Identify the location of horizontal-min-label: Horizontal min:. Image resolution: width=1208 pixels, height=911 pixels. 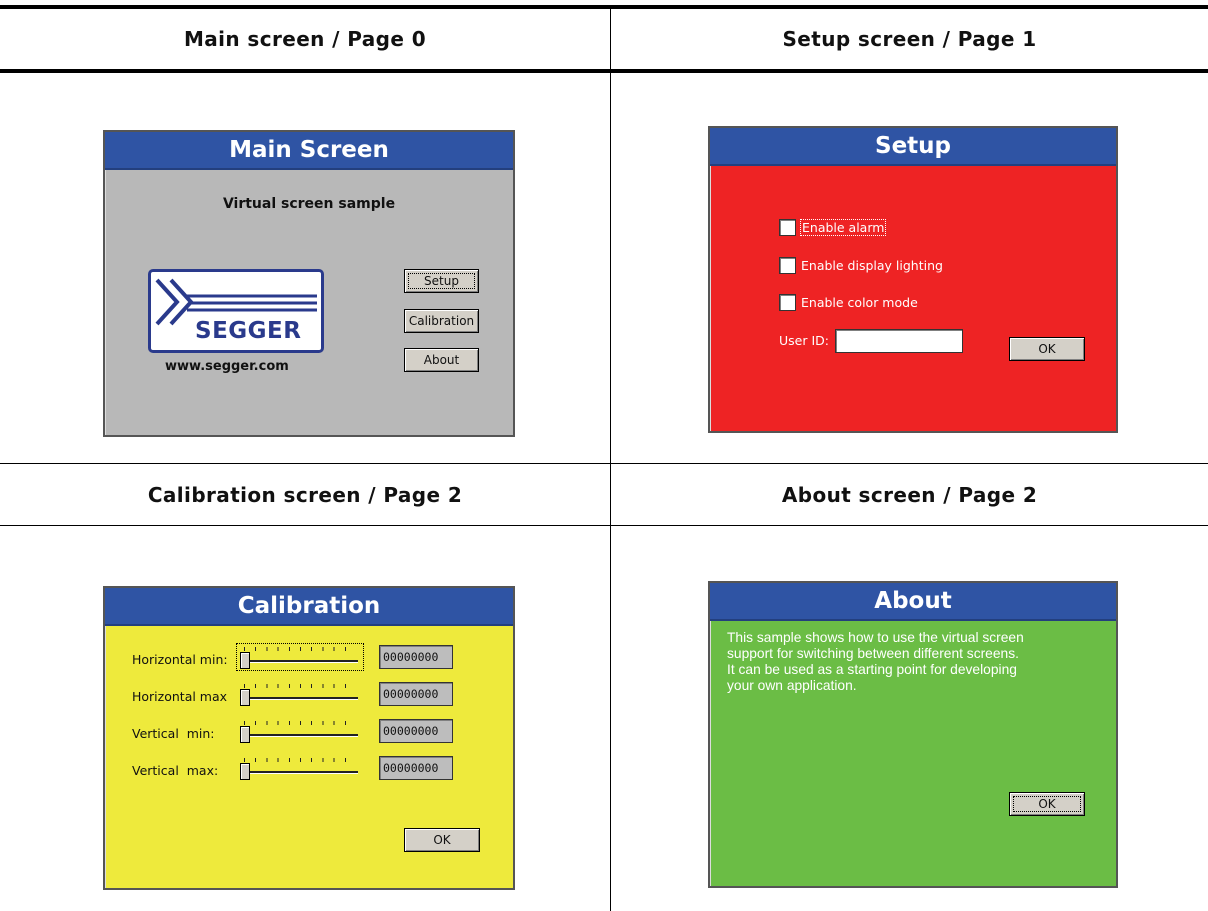
(180, 659).